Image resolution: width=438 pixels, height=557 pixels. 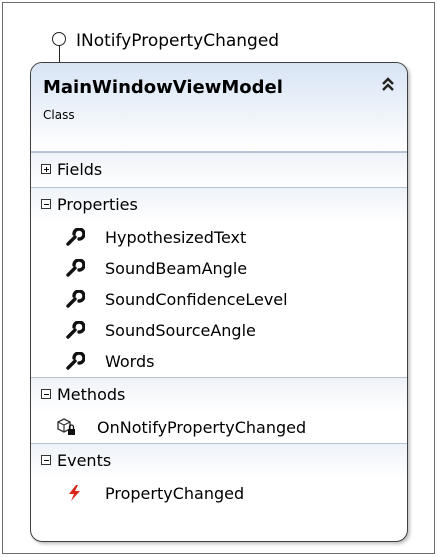 What do you see at coordinates (196, 299) in the screenshot?
I see `property-name: SoundConfidenceLevel` at bounding box center [196, 299].